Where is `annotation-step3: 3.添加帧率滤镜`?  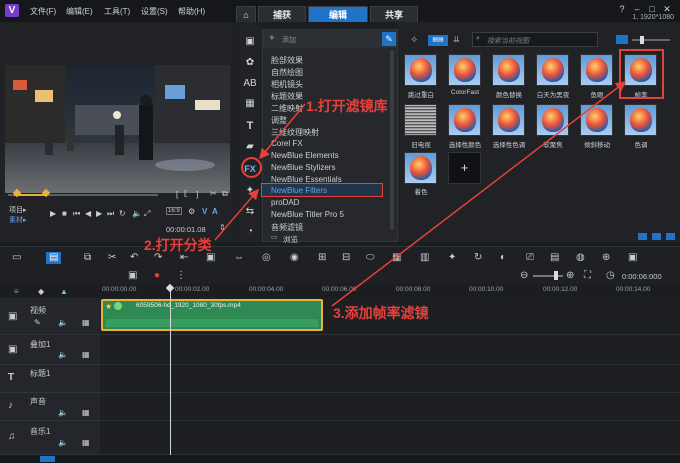
annotation-step3: 3.添加帧率滤镜 is located at coordinates (381, 313).